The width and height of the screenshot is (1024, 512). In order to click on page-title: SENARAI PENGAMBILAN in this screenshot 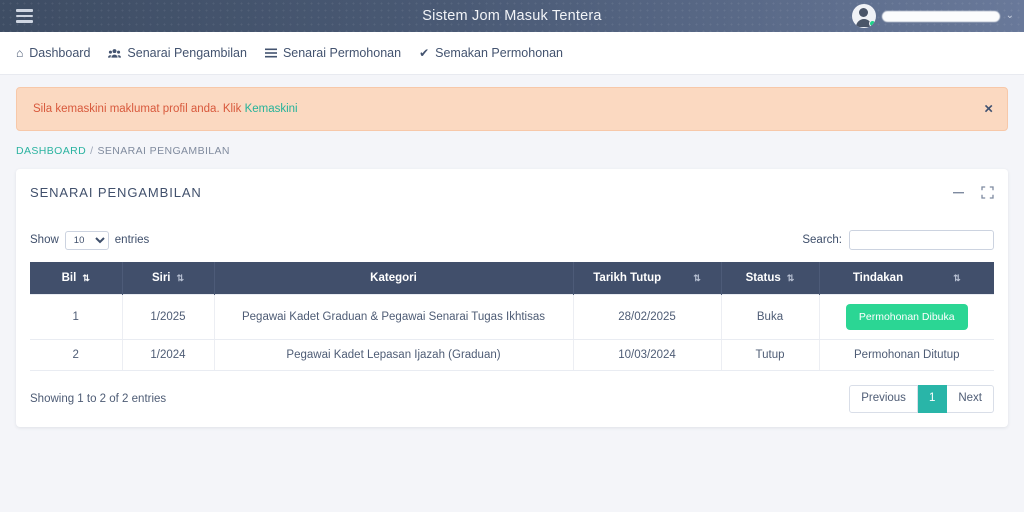, I will do `click(116, 192)`.